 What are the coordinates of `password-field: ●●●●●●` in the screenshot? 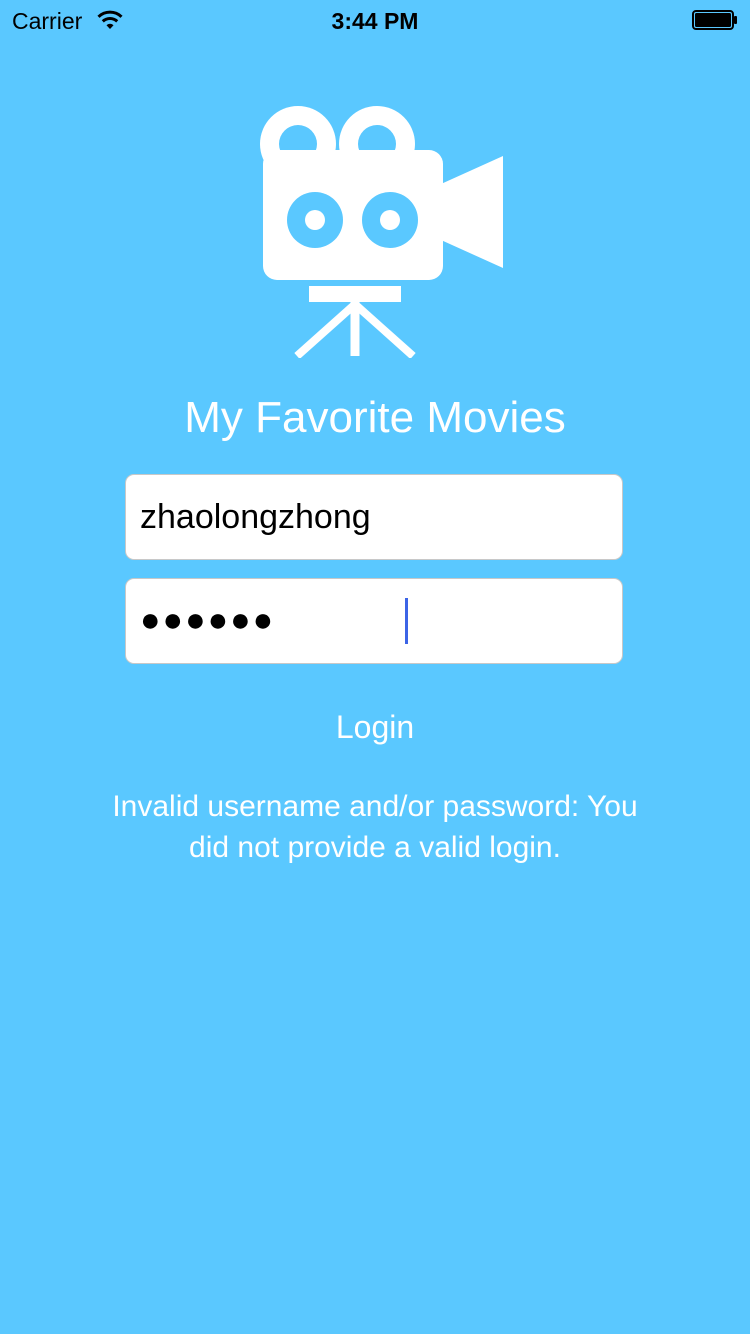 It's located at (374, 621).